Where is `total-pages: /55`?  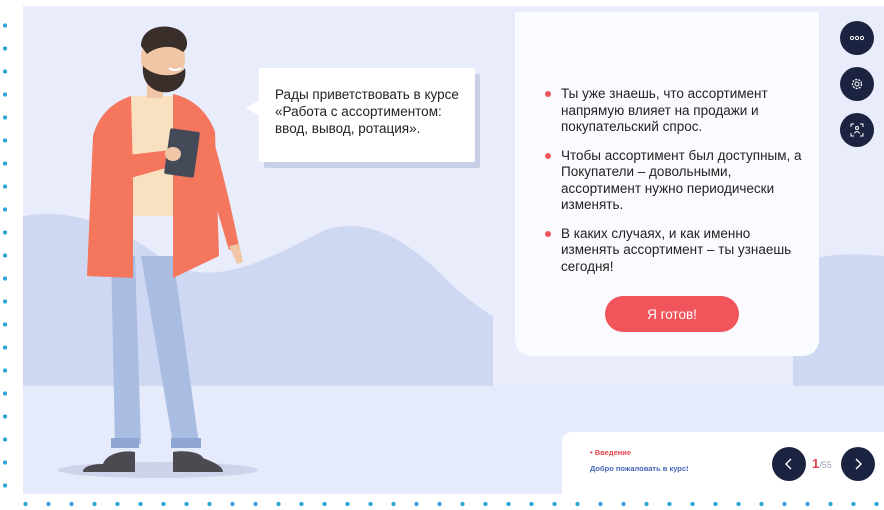
total-pages: /55 is located at coordinates (825, 465).